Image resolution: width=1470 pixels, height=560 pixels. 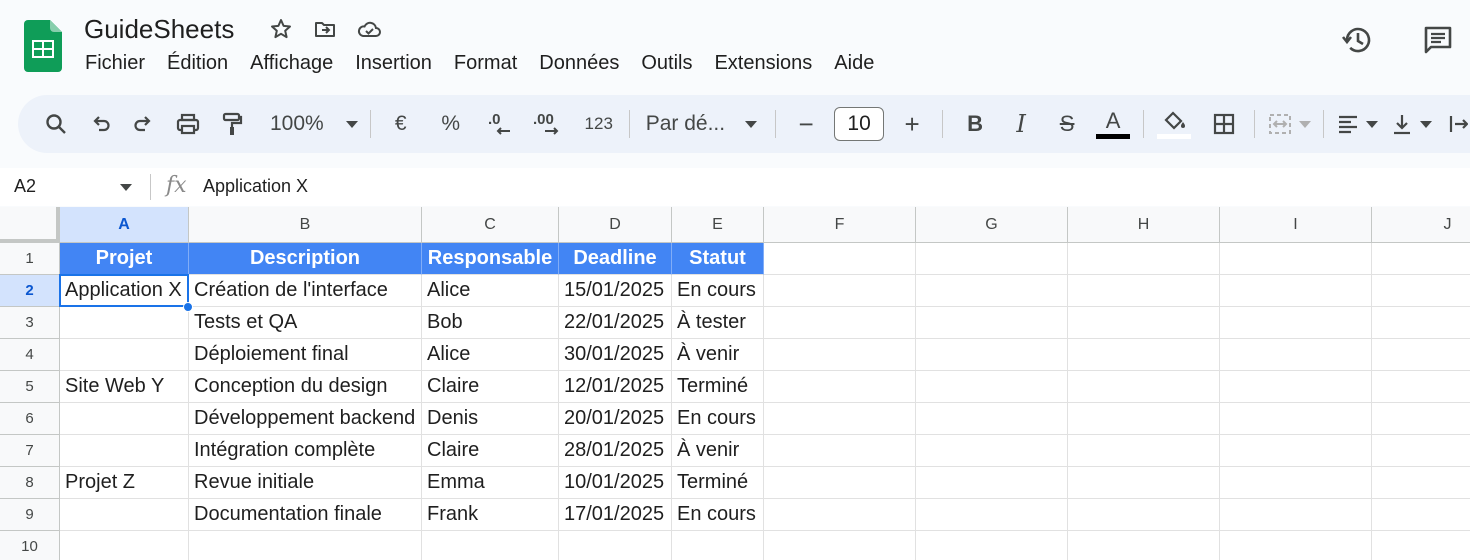 I want to click on cell-a10, so click(x=124, y=545).